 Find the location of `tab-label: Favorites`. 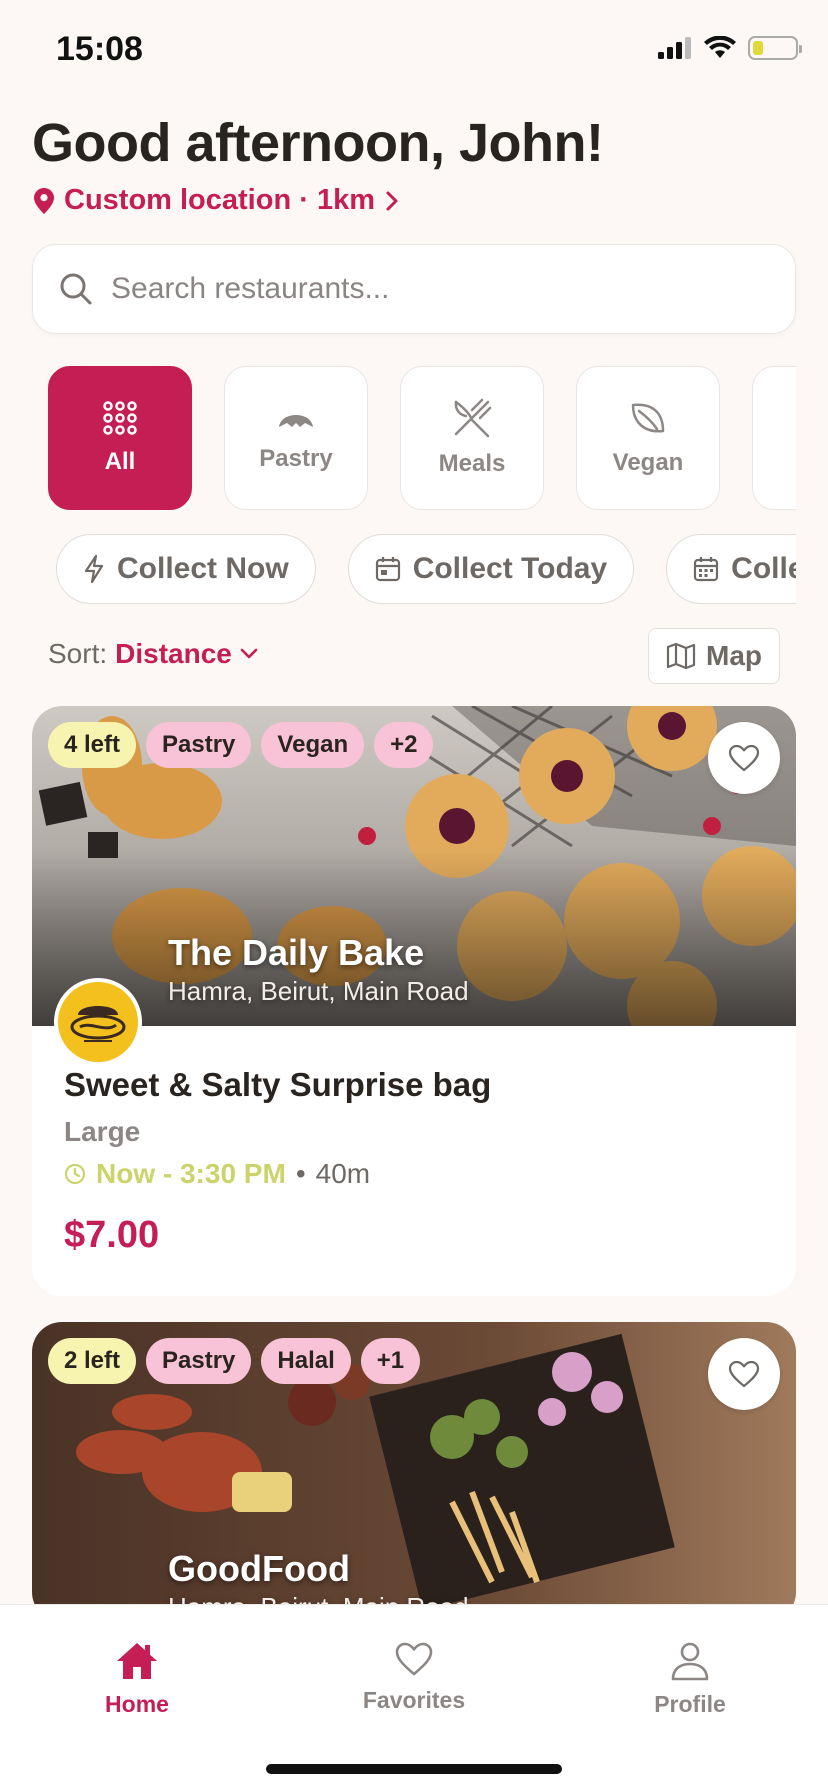

tab-label: Favorites is located at coordinates (414, 1700).